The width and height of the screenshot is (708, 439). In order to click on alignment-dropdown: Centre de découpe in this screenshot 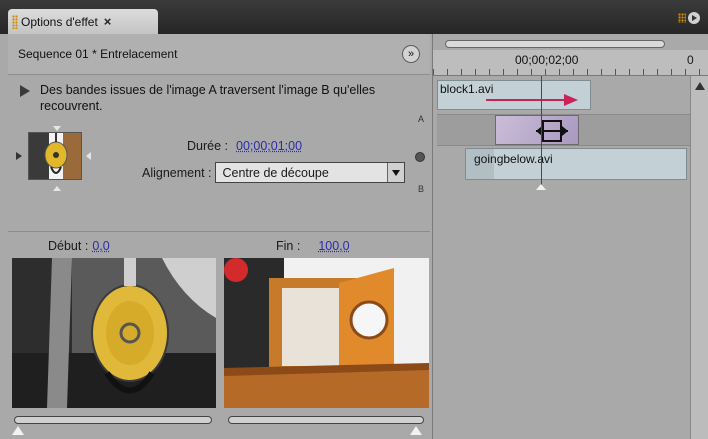, I will do `click(310, 172)`.